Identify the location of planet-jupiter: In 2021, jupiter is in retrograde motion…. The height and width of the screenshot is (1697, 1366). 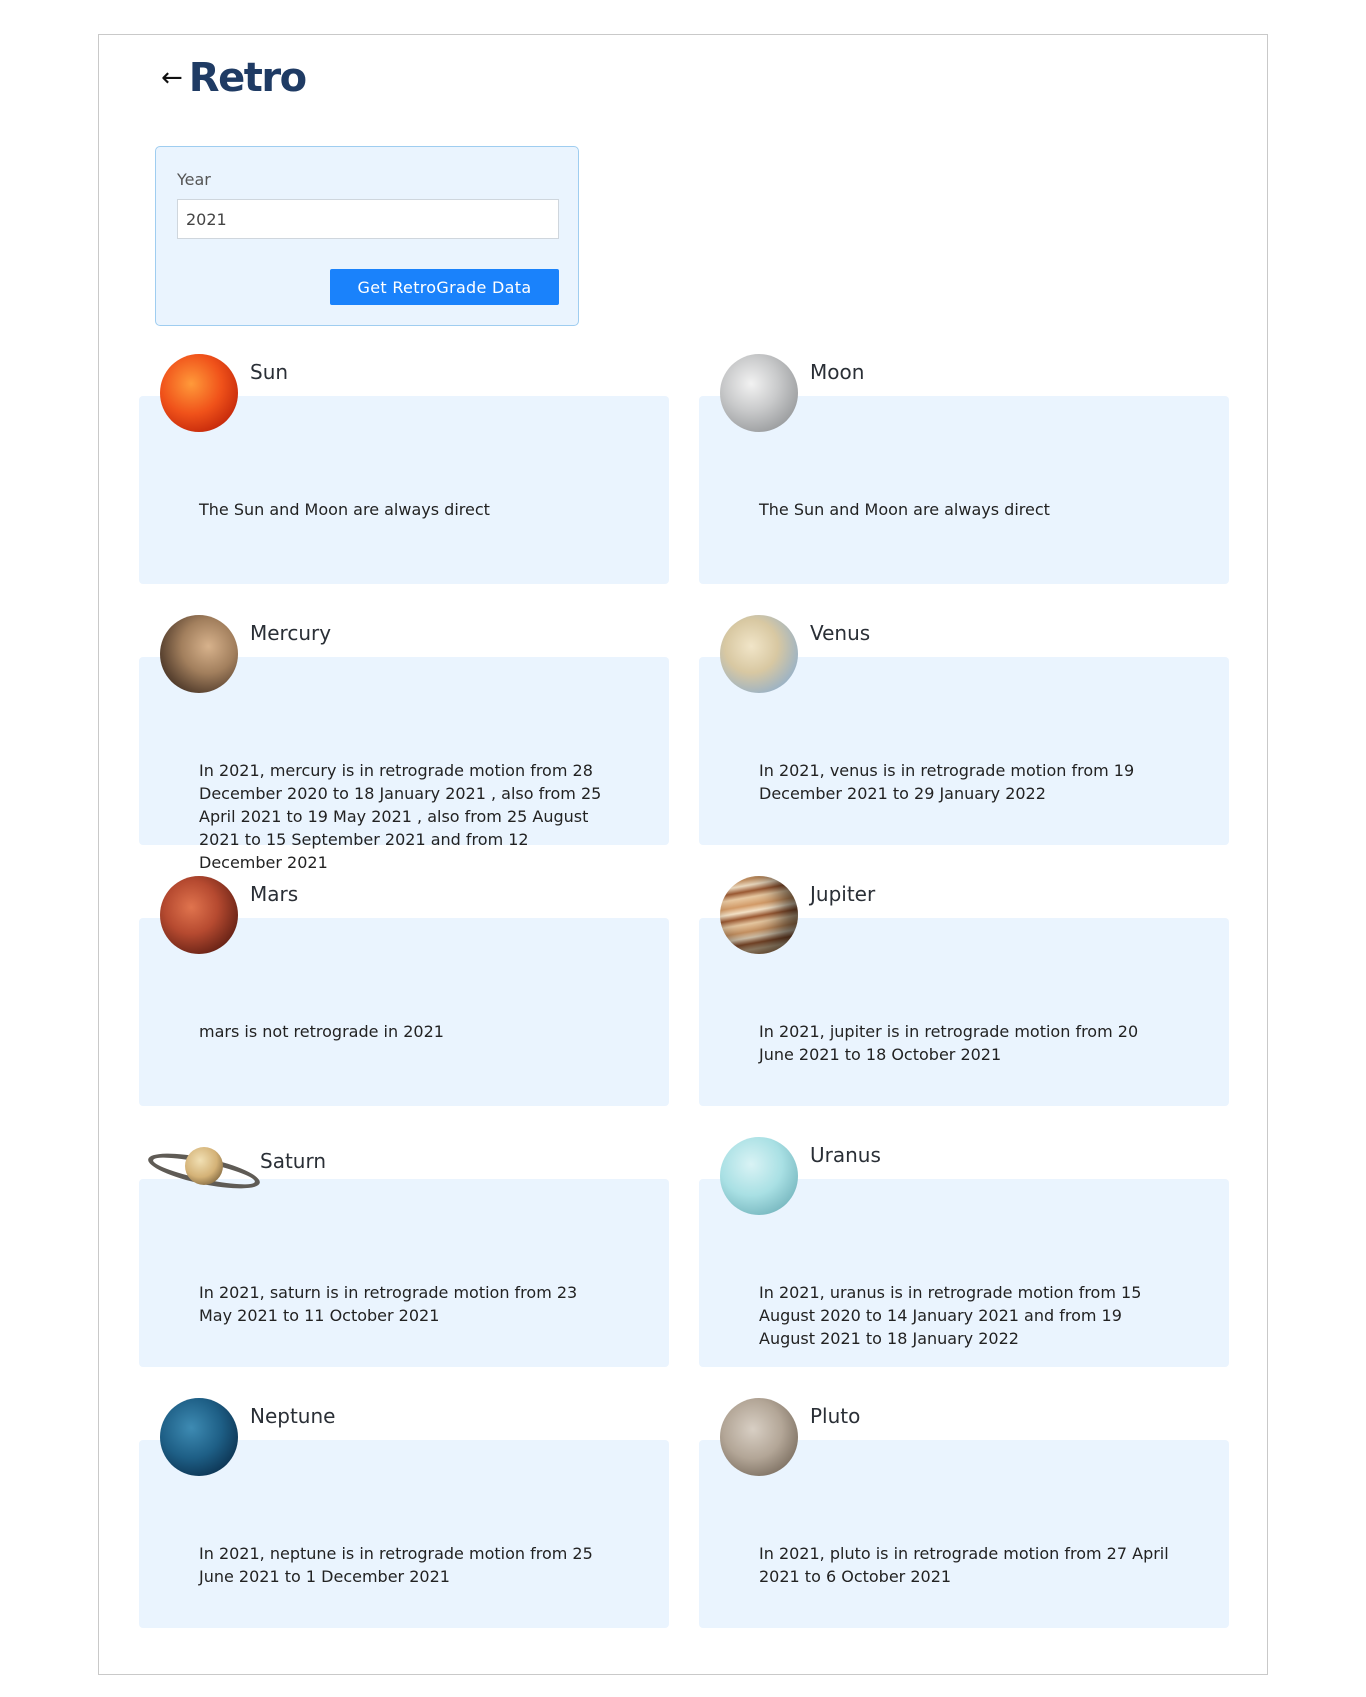
(964, 991).